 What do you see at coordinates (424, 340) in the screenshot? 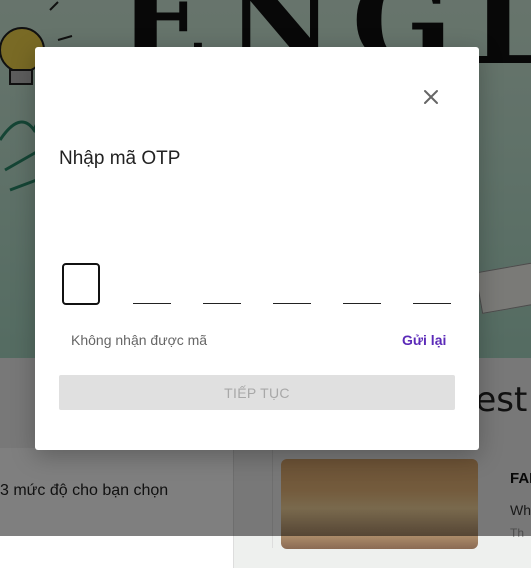
I see `resend-link: Gửi lại` at bounding box center [424, 340].